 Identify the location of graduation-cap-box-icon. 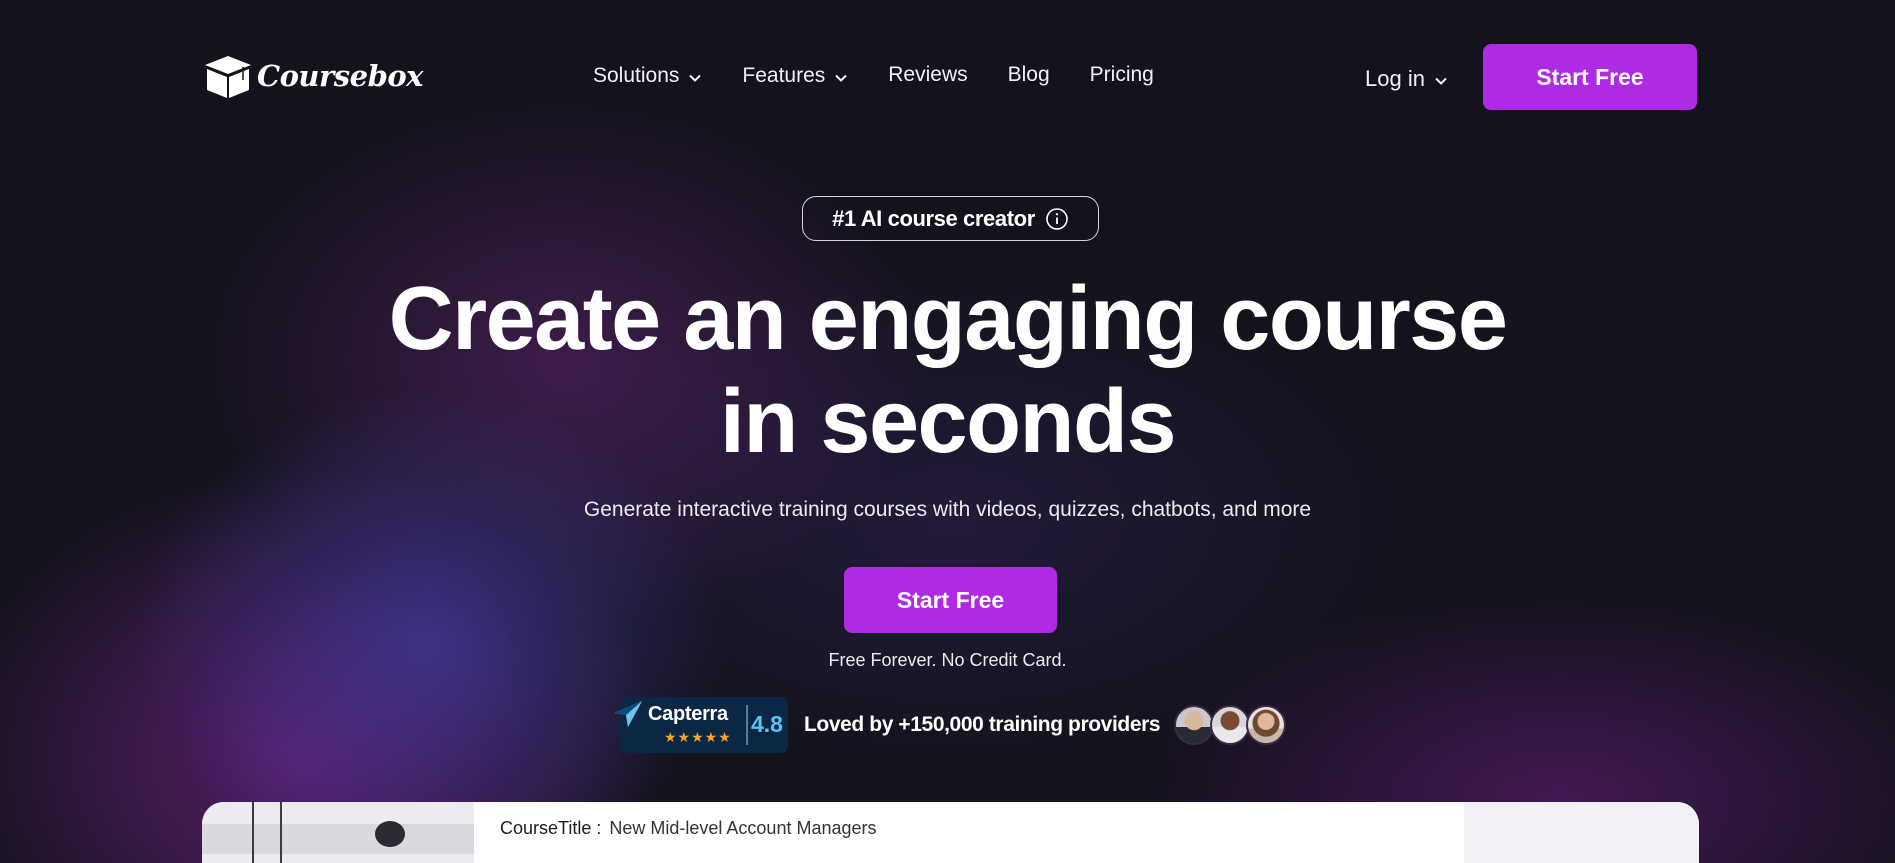
(228, 77).